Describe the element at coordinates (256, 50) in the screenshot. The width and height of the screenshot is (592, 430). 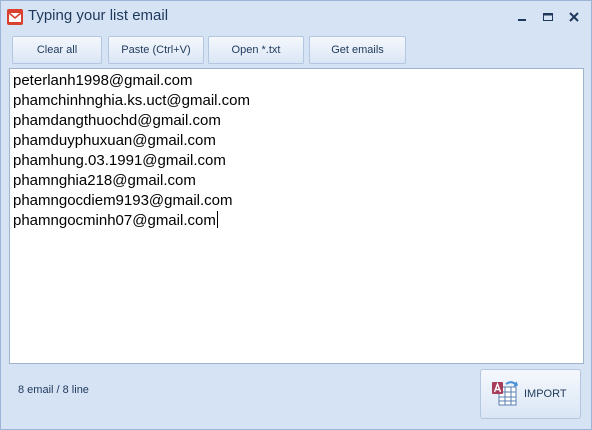
I see `open-txt-button: Open *.txt` at that location.